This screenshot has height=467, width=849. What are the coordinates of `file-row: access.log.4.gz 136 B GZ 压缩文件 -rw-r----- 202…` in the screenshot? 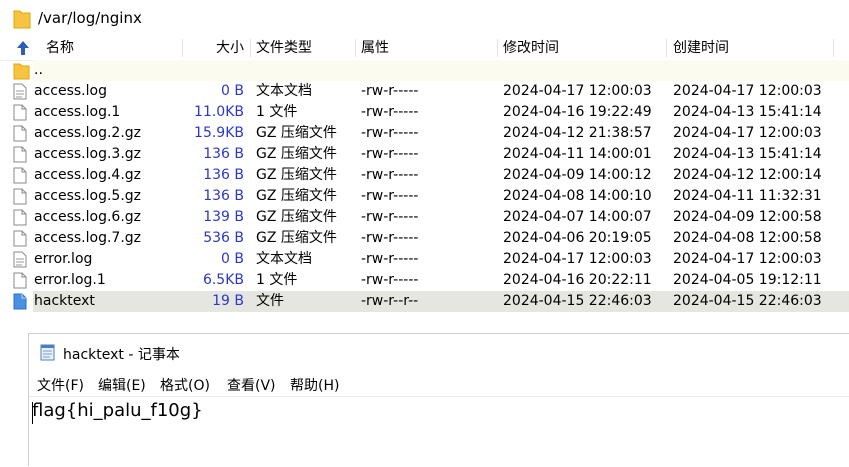 It's located at (424, 175).